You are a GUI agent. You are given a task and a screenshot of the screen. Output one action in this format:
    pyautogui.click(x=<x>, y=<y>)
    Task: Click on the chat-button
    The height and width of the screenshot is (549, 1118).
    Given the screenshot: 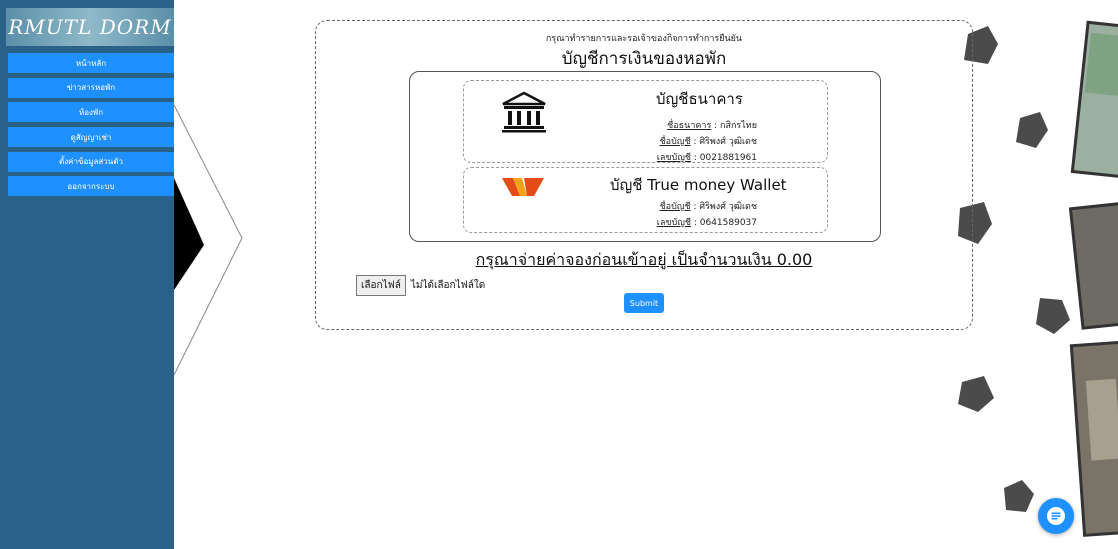 What is the action you would take?
    pyautogui.click(x=1056, y=516)
    